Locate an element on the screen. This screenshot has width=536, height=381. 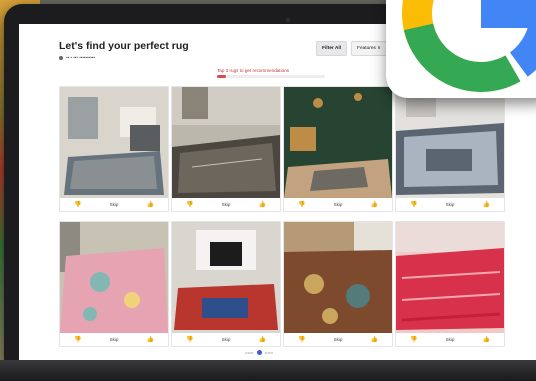
page-title: Let's find your perfect rug is located at coordinates (124, 46).